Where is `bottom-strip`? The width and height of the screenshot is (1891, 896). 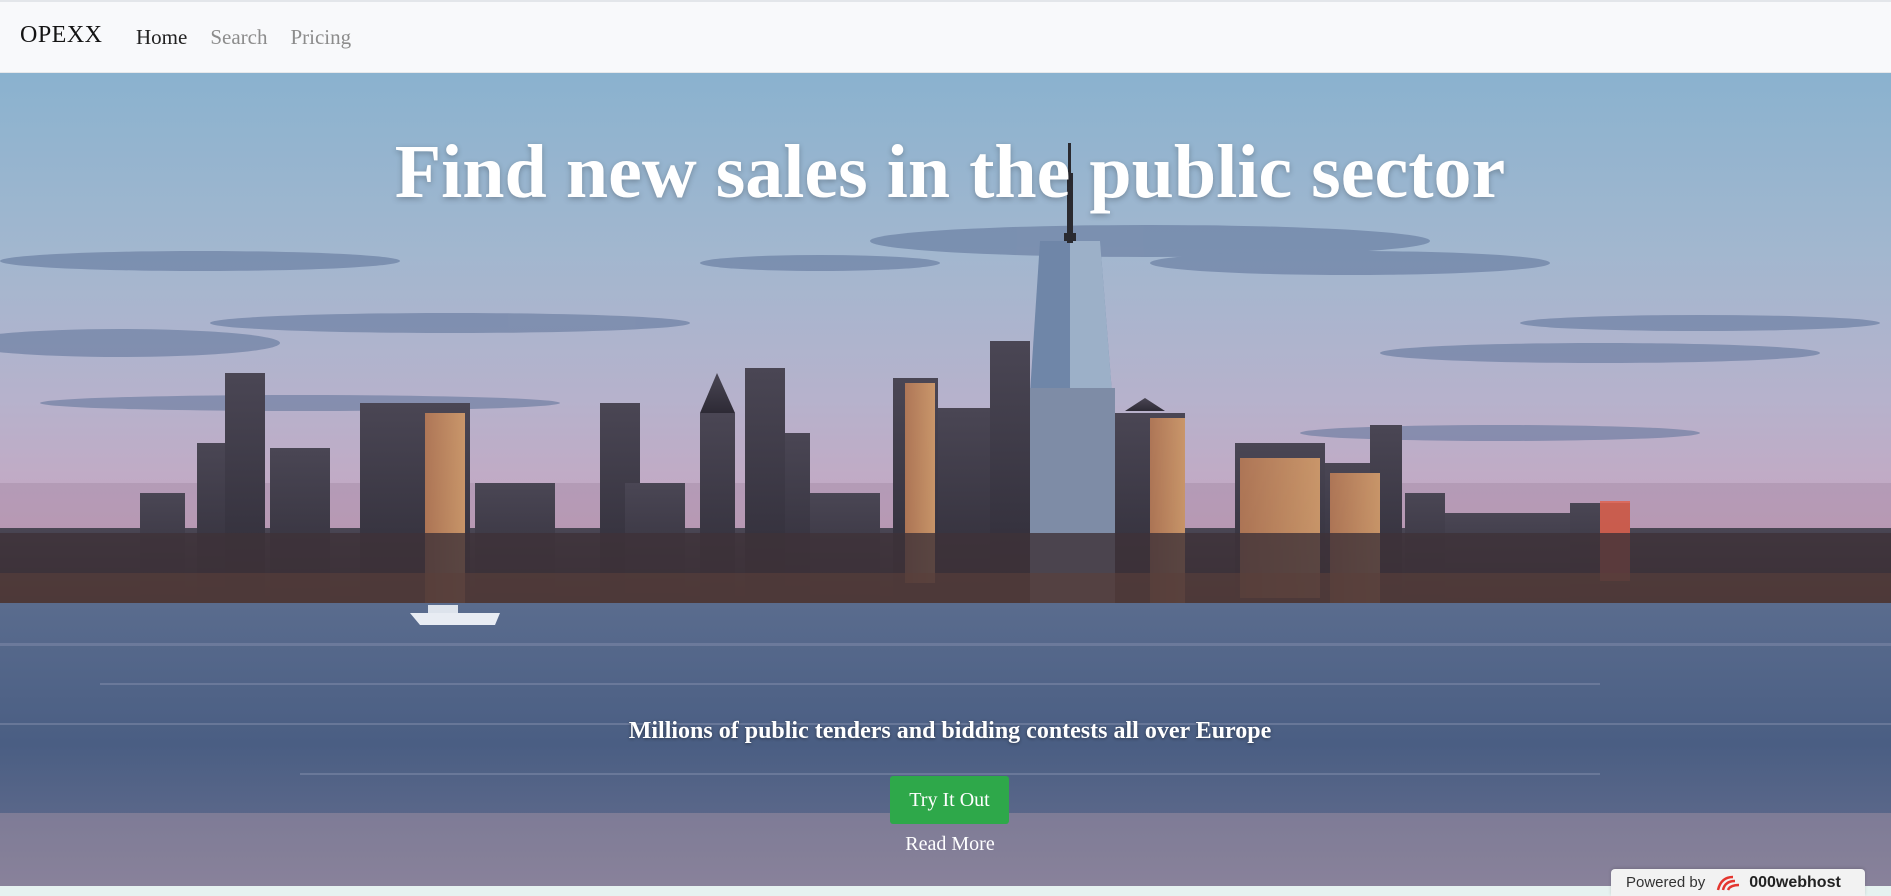
bottom-strip is located at coordinates (945, 891).